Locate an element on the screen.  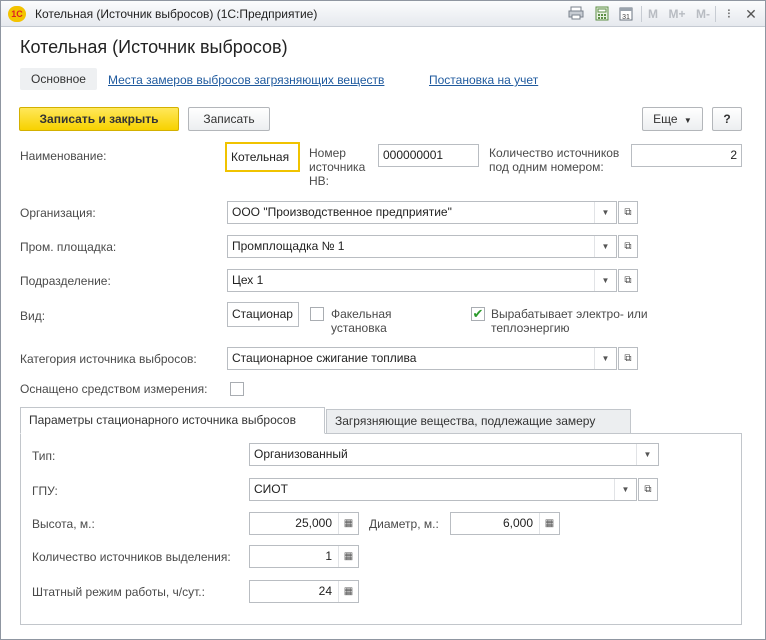
window-menu-icon: ⁝ is located at coordinates (729, 14).